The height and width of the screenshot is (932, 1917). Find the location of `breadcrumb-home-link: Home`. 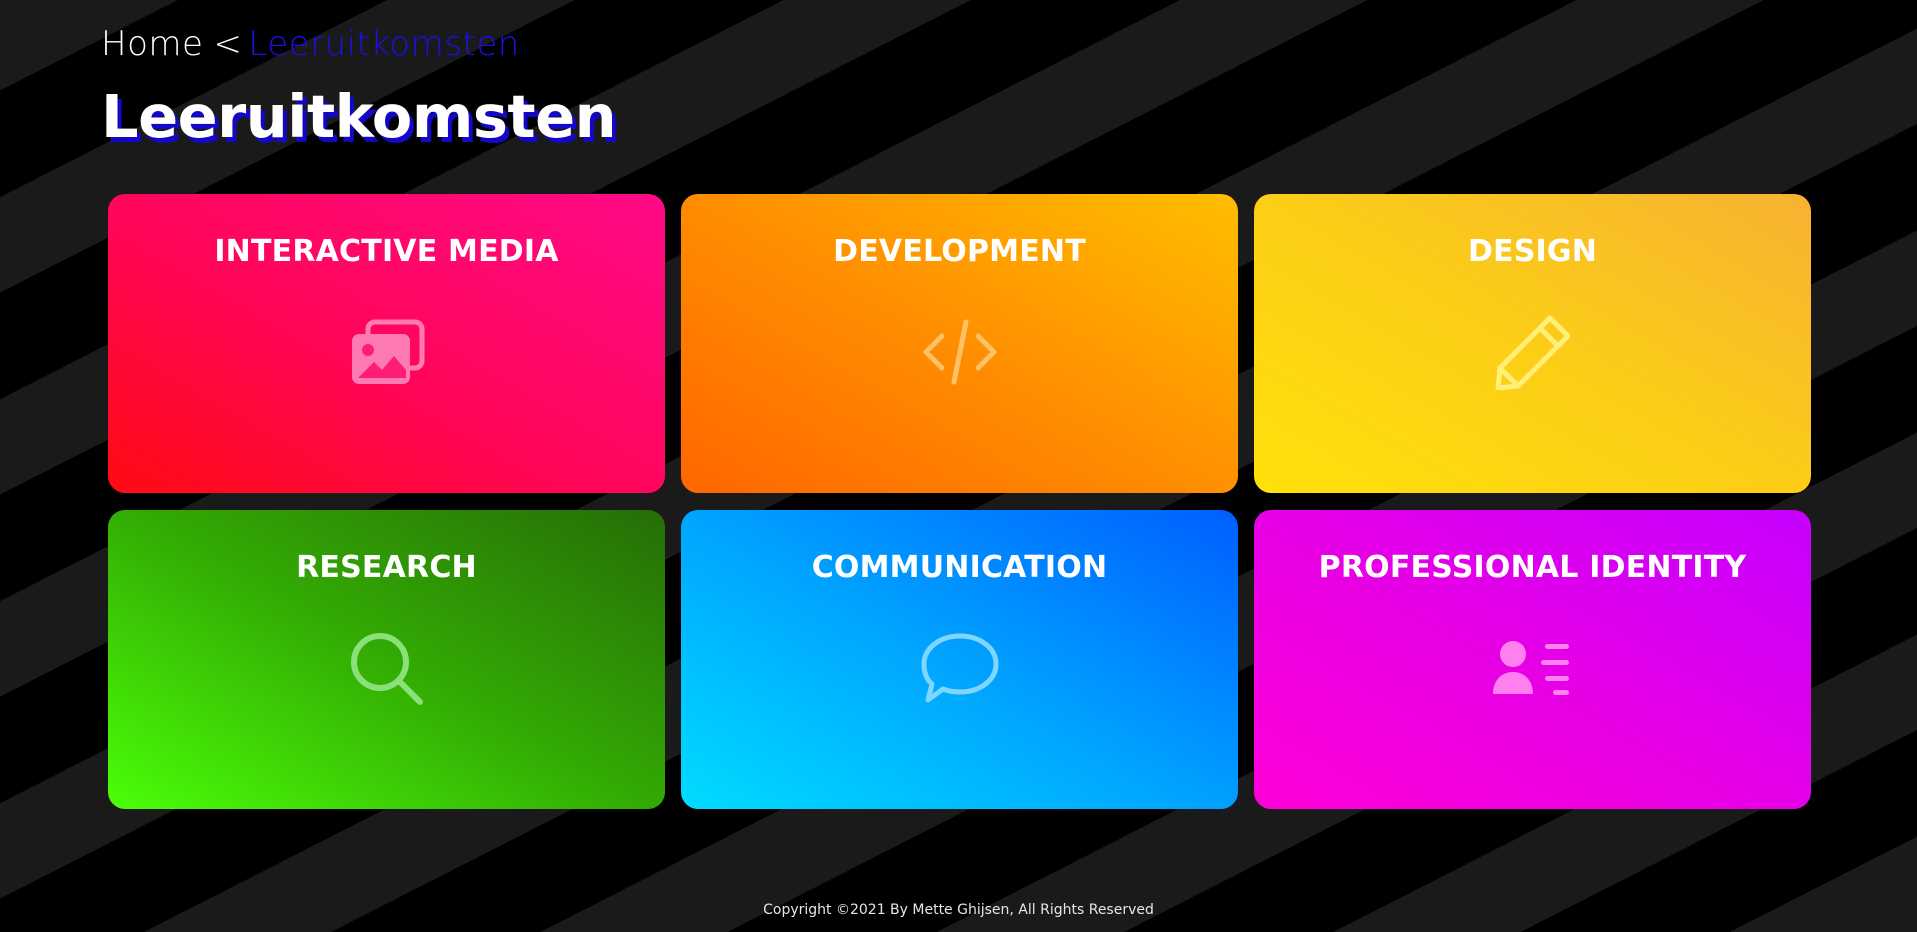

breadcrumb-home-link: Home is located at coordinates (152, 44).